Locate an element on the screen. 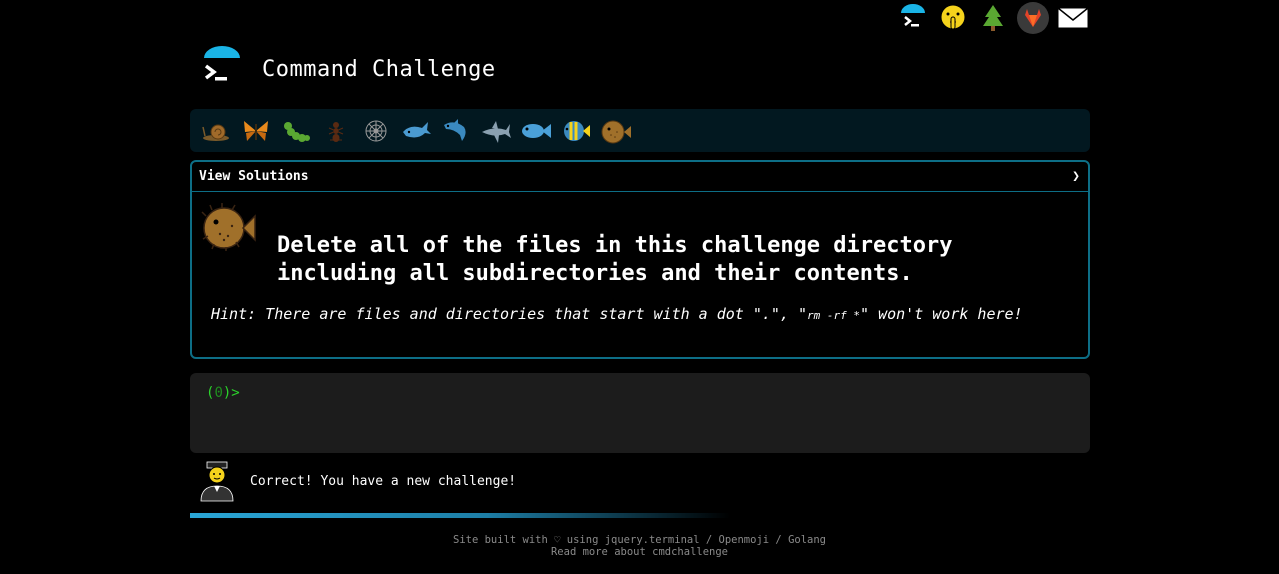  view-solutions-label: View Solutions is located at coordinates (254, 176).